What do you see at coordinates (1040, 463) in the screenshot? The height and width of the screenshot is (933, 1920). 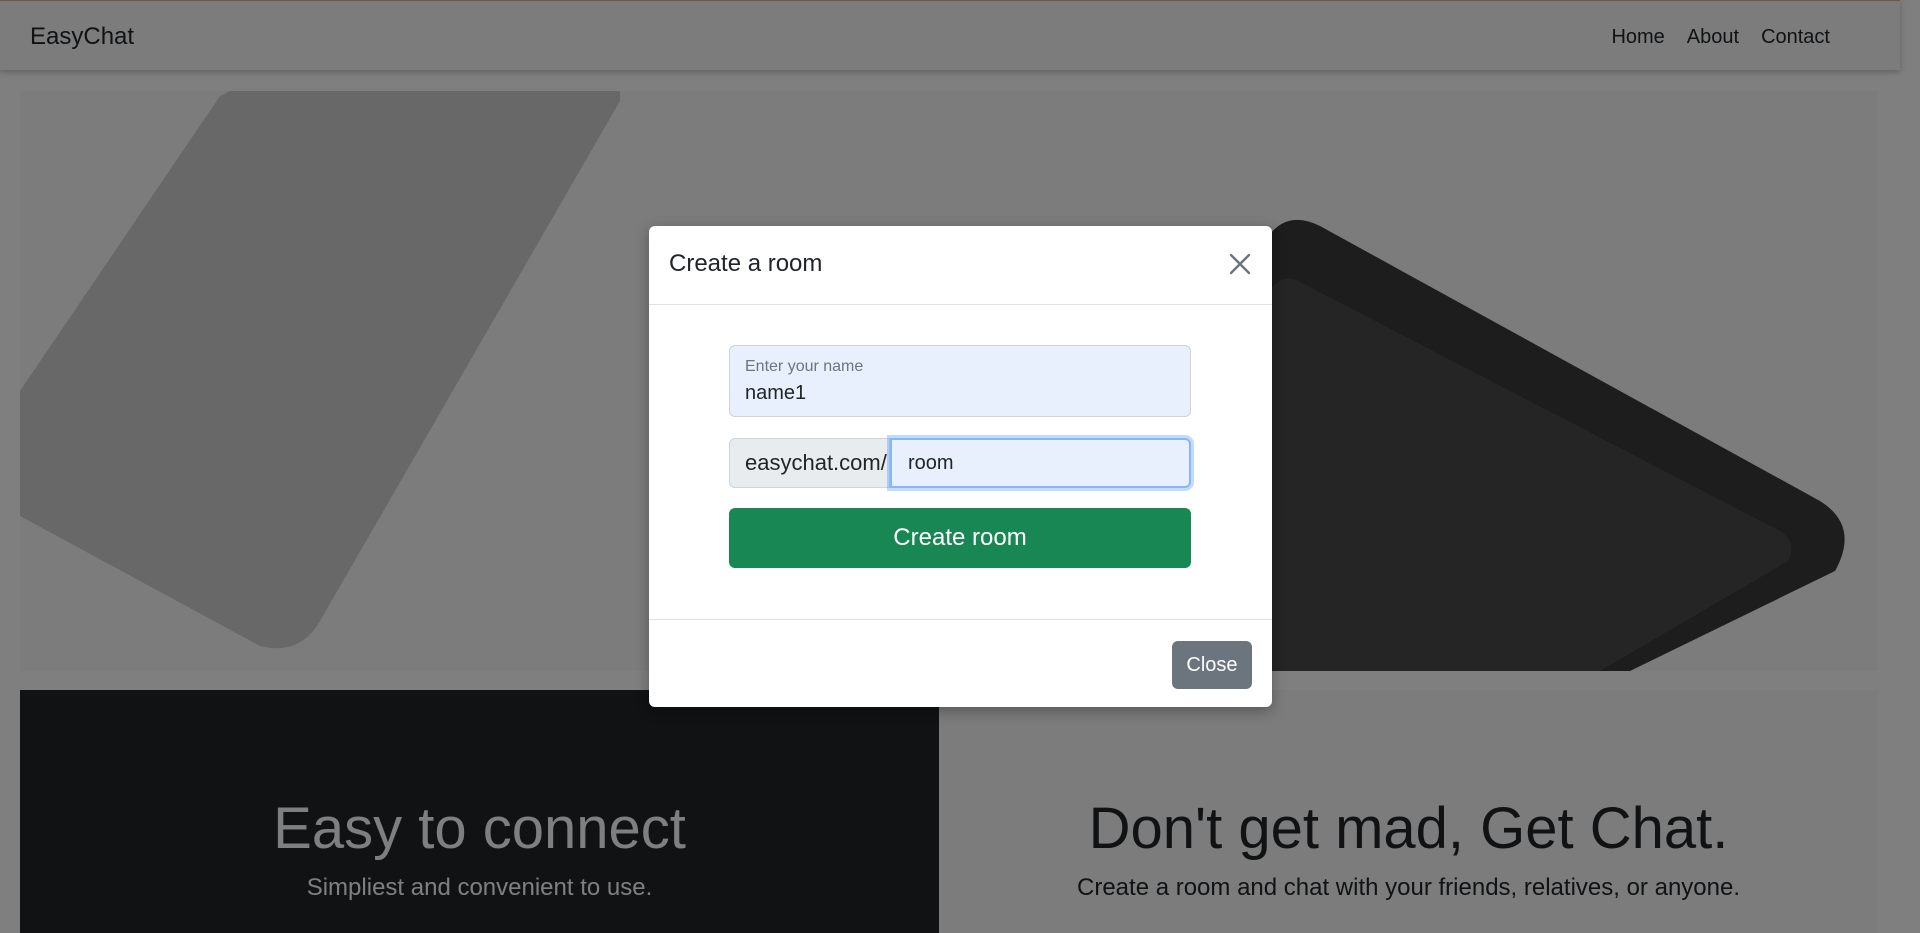 I see `room-input` at bounding box center [1040, 463].